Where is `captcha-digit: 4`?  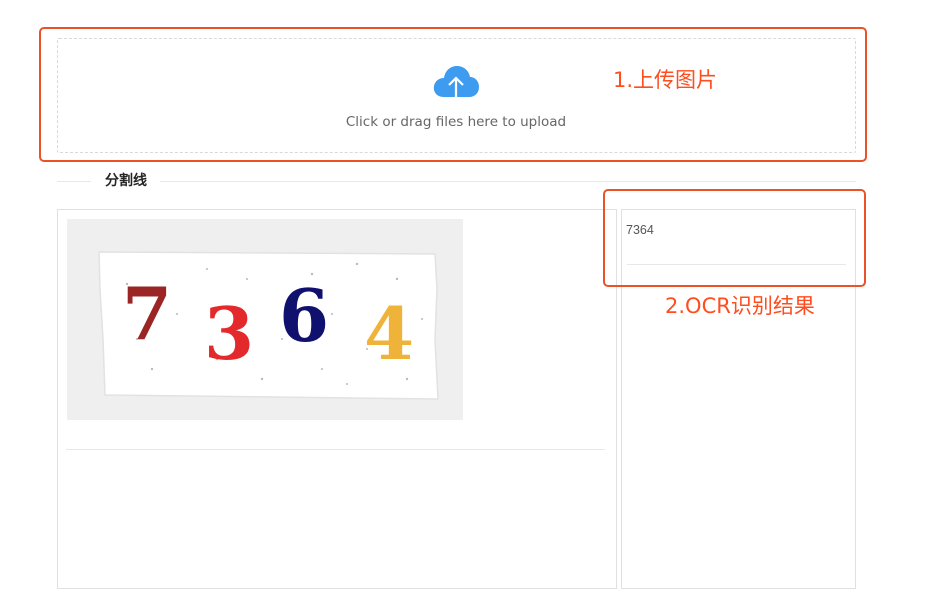 captcha-digit: 4 is located at coordinates (389, 333).